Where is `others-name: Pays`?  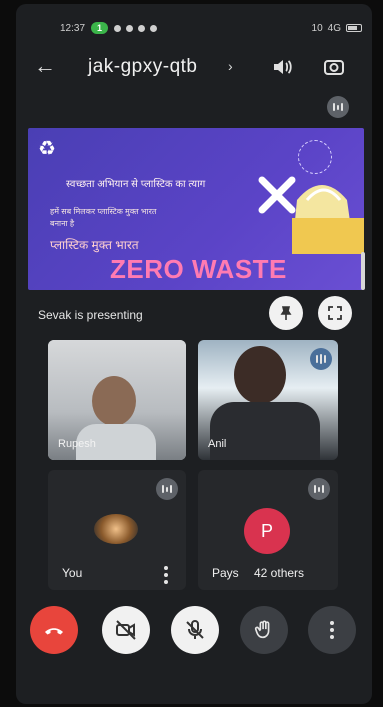
others-name: Pays is located at coordinates (225, 573).